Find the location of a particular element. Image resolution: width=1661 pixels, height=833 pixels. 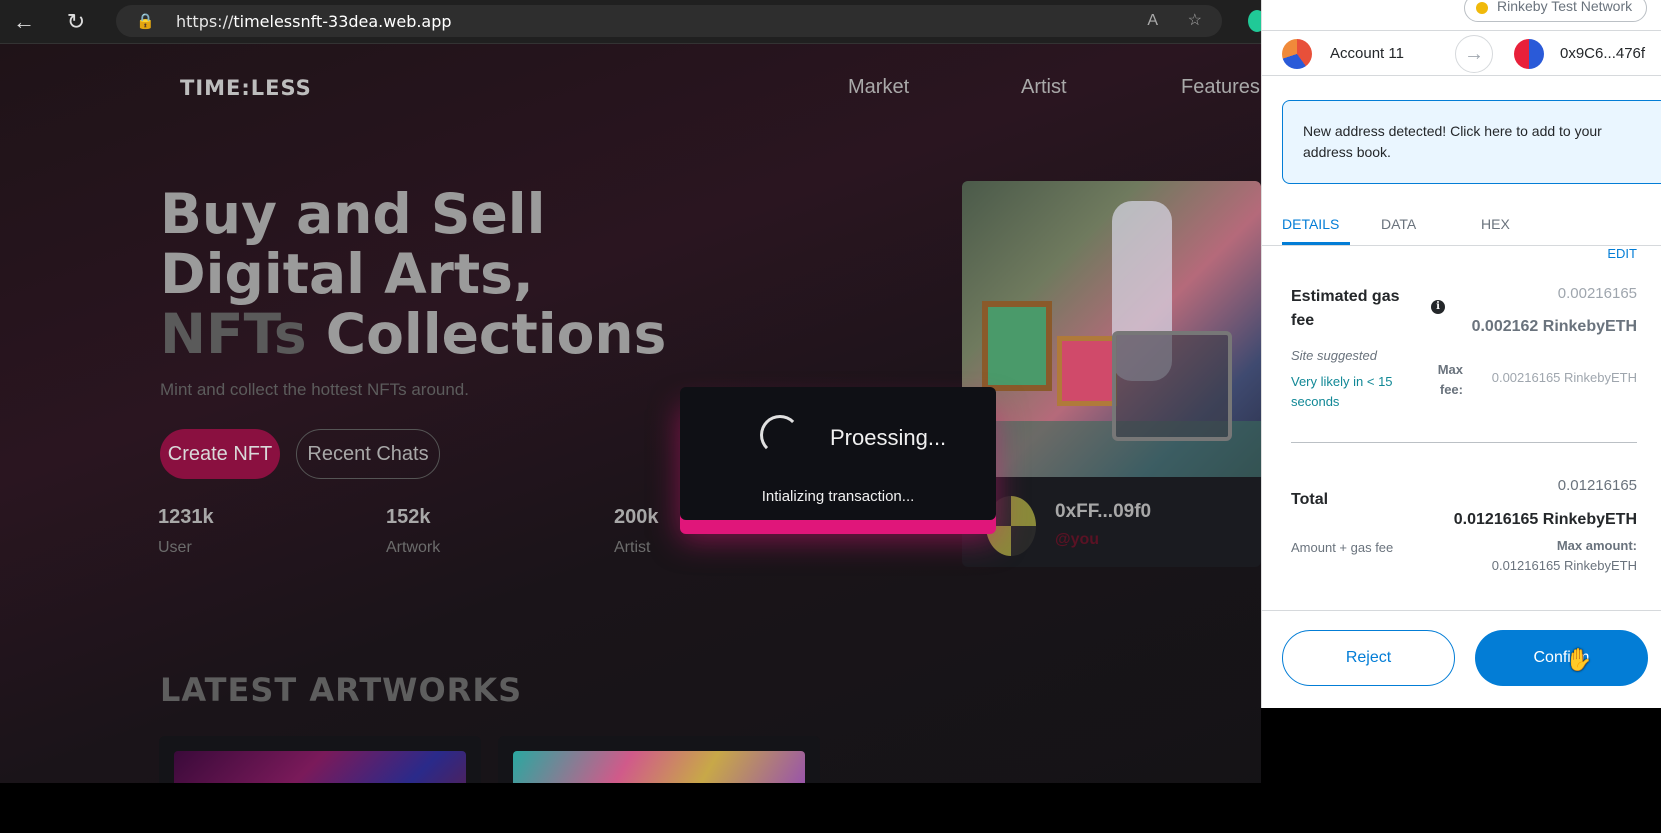

footer-divider is located at coordinates (1461, 610).